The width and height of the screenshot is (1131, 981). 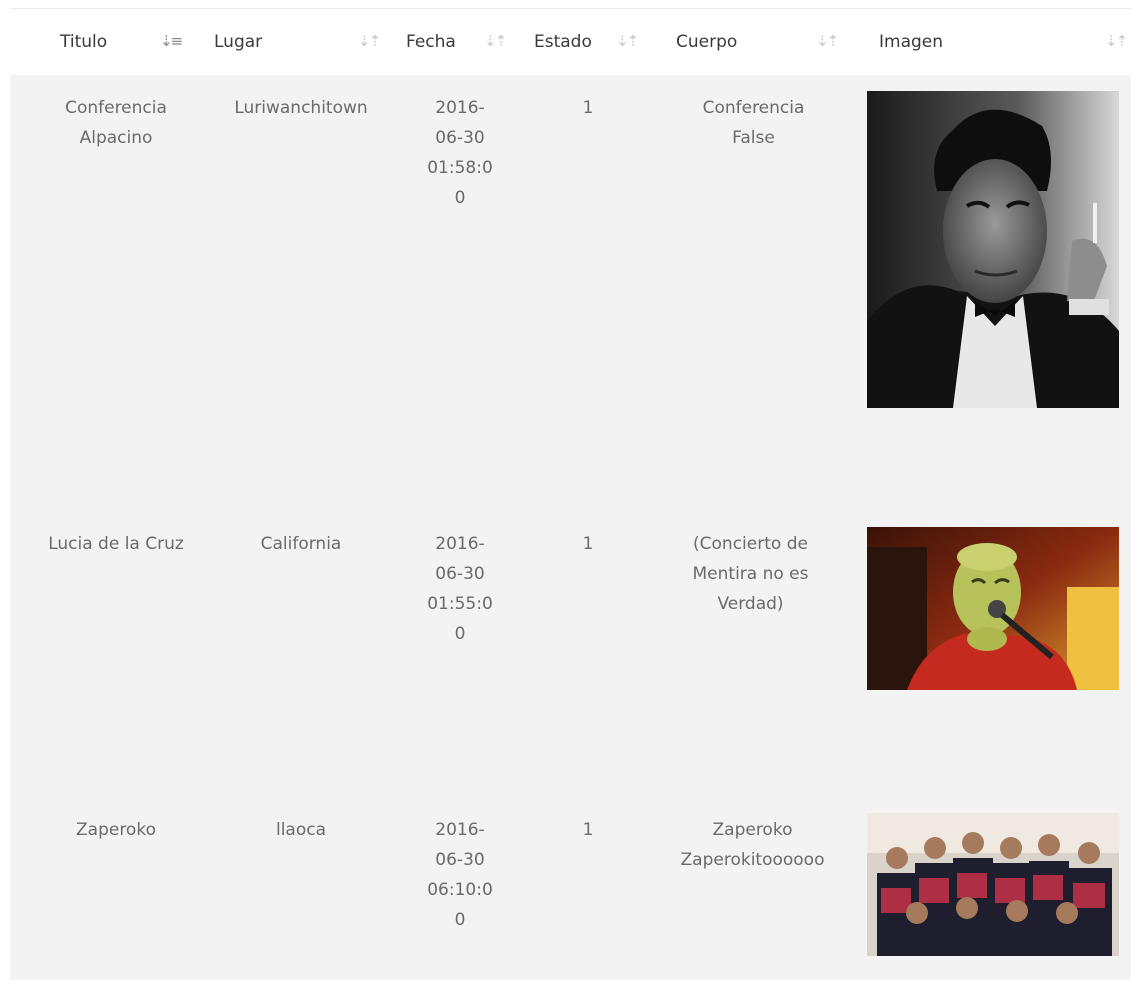 What do you see at coordinates (301, 543) in the screenshot?
I see `cell-lugar: California` at bounding box center [301, 543].